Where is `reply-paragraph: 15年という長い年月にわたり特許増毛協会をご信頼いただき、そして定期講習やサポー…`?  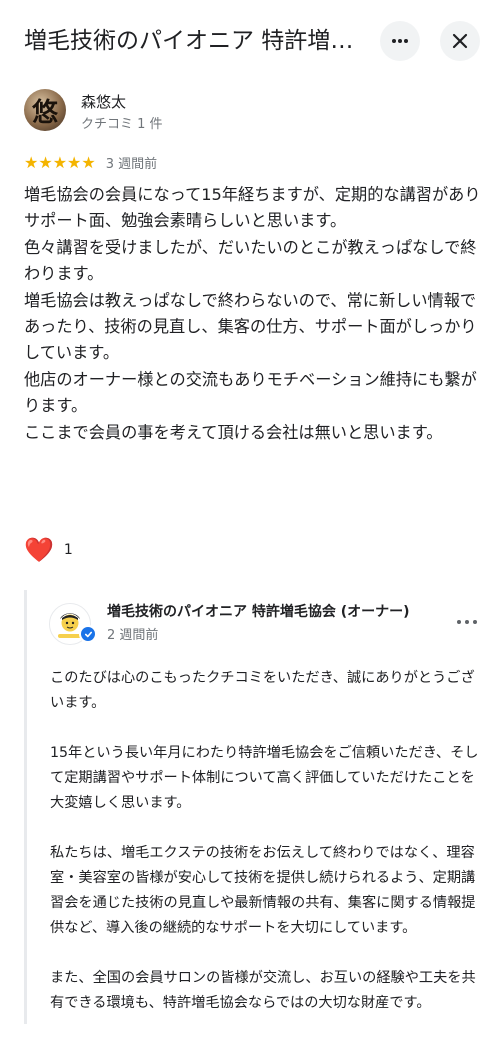 reply-paragraph: 15年という長い年月にわたり特許増毛協会をご信頼いただき、そして定期講習やサポー… is located at coordinates (264, 778).